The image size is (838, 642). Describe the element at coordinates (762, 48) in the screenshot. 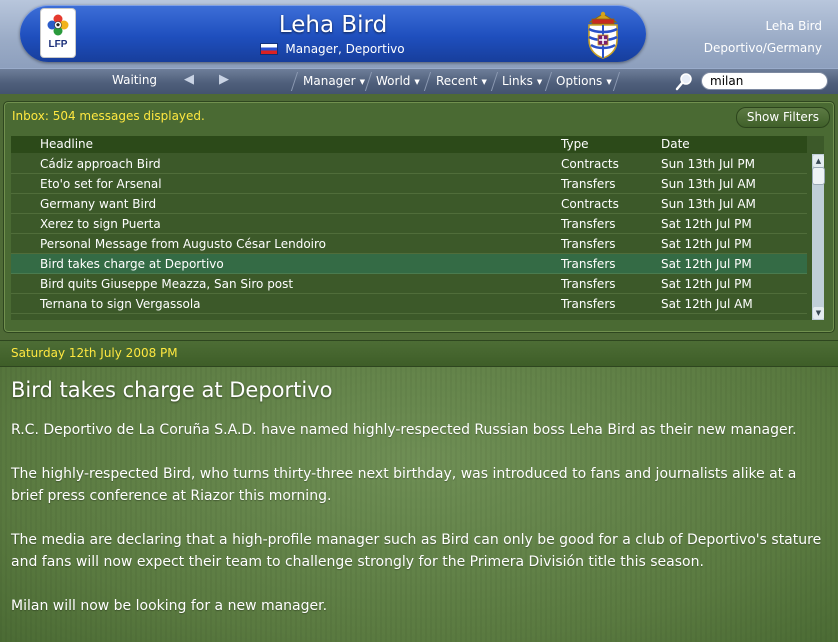

I see `header-user-club: Deportivo/Germany` at that location.